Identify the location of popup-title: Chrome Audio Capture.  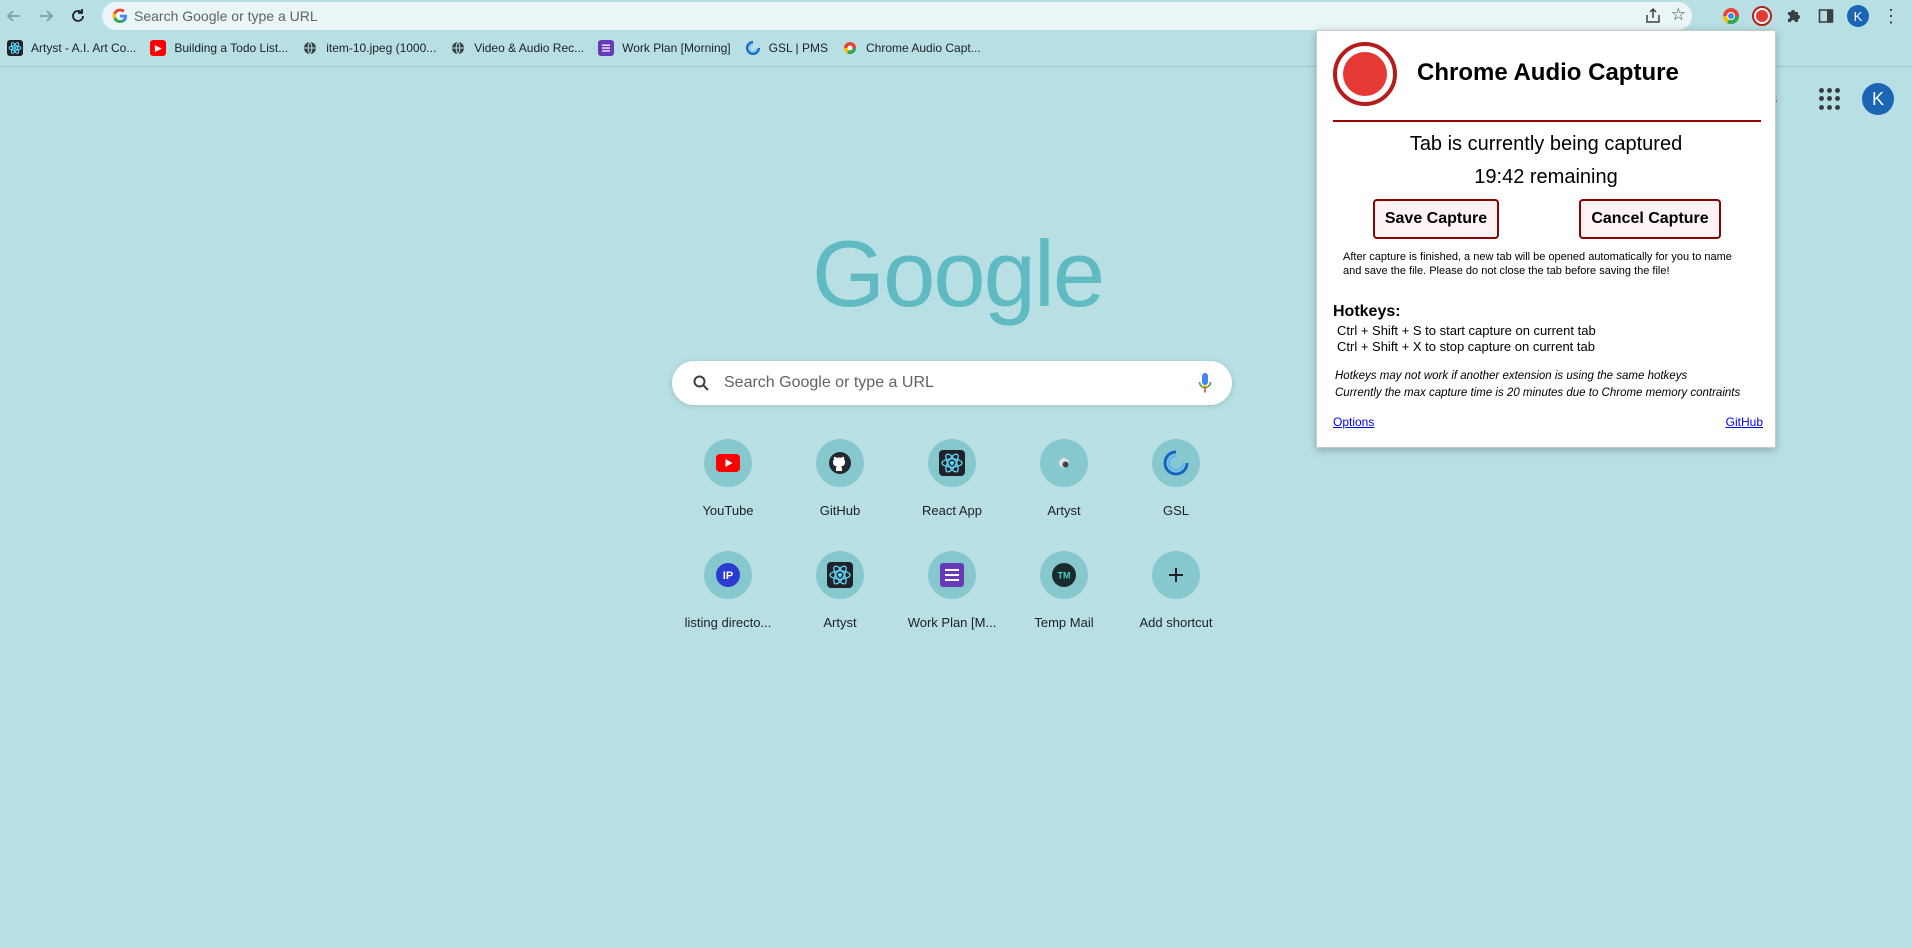
(1548, 72).